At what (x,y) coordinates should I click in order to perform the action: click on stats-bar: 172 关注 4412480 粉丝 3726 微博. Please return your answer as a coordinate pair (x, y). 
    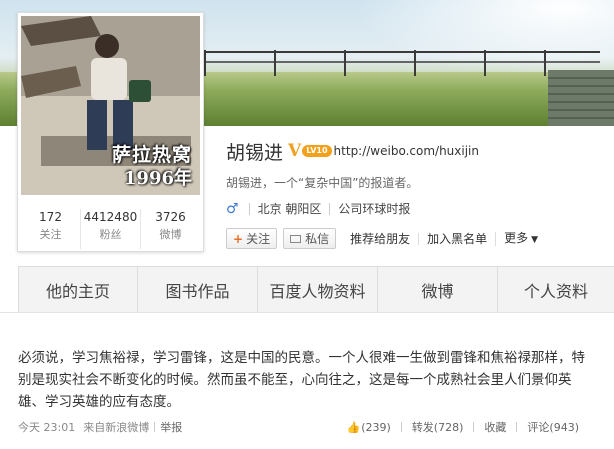
    Looking at the image, I should click on (110, 229).